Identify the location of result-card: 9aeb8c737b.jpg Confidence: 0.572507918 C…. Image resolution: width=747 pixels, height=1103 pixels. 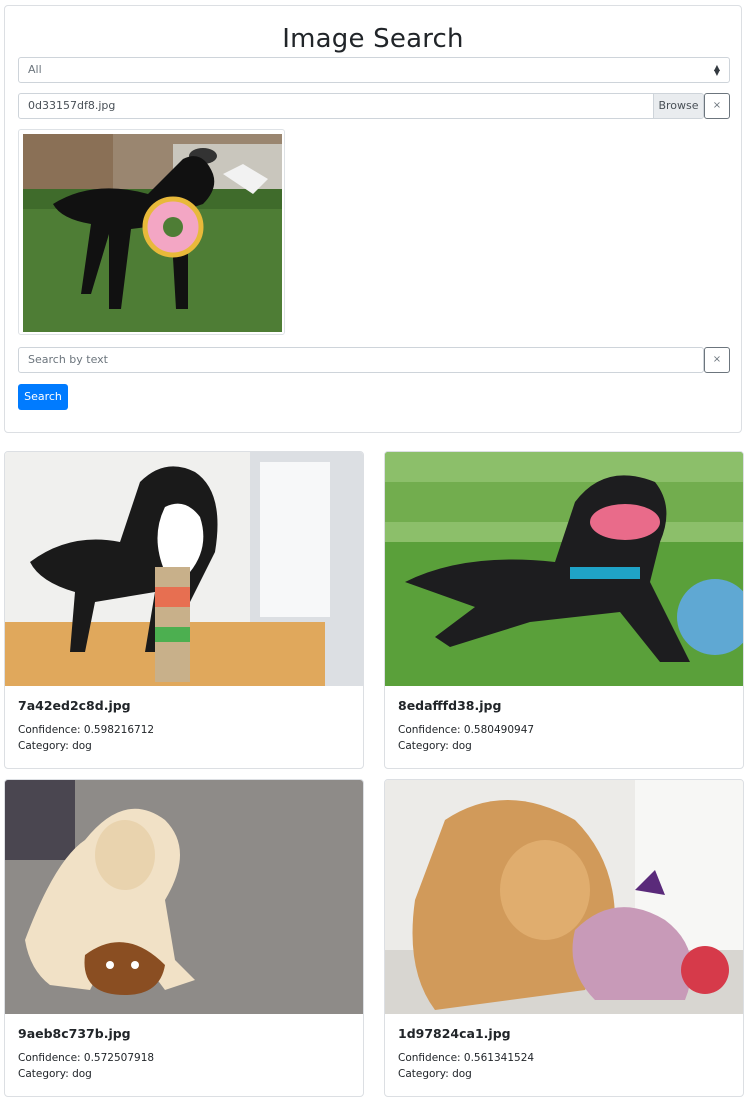
(184, 938).